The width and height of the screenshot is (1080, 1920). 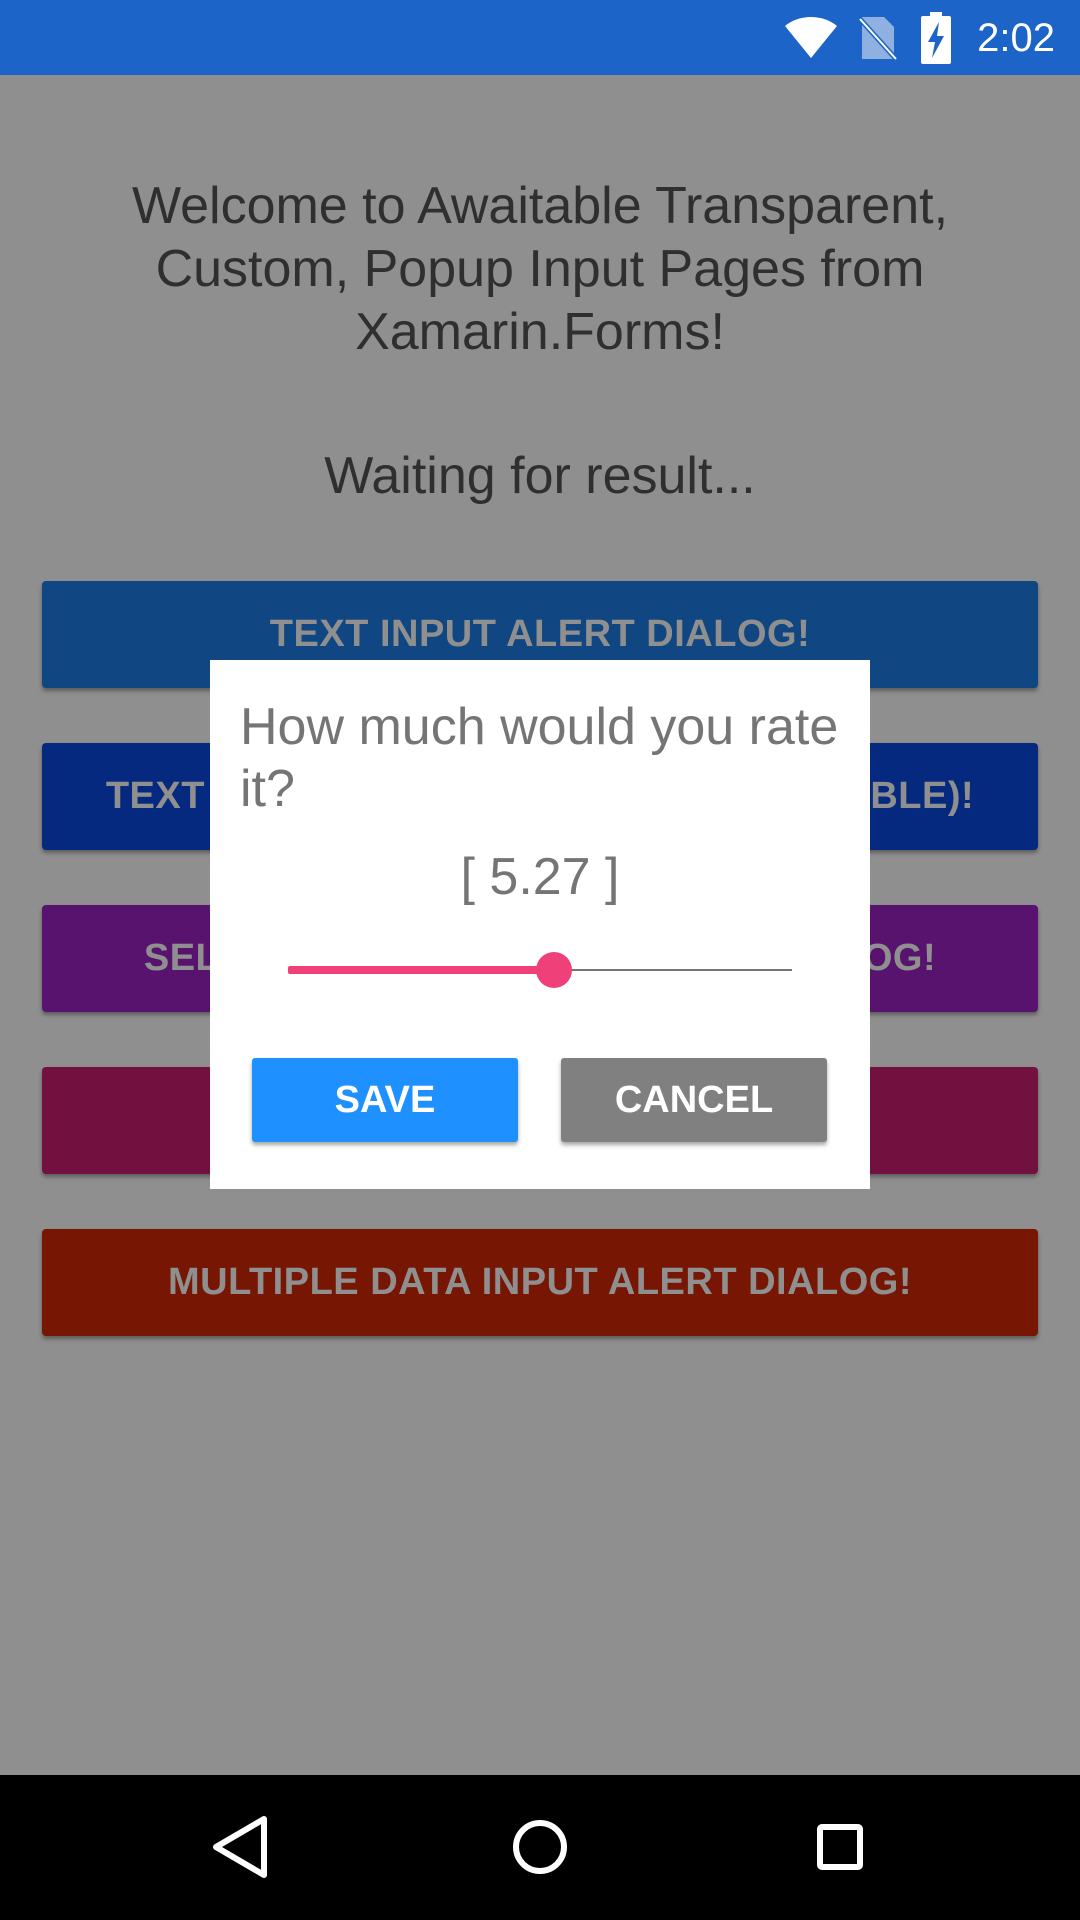 What do you see at coordinates (540, 37) in the screenshot?
I see `status-bar: 2:02` at bounding box center [540, 37].